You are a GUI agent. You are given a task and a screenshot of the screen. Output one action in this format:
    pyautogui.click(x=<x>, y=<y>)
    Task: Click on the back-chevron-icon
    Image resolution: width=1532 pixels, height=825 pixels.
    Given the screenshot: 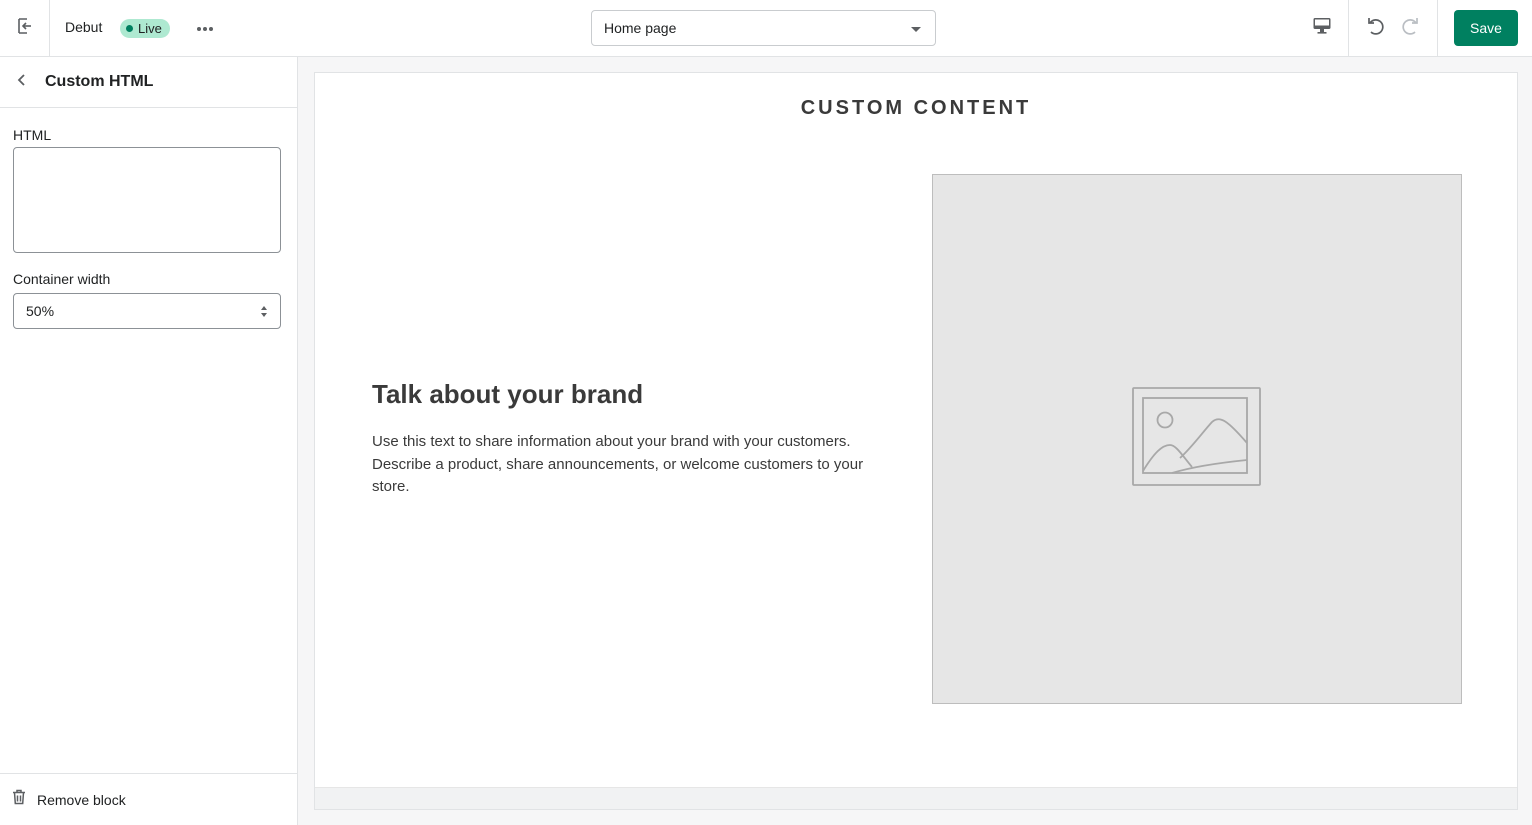 What is the action you would take?
    pyautogui.click(x=22, y=82)
    